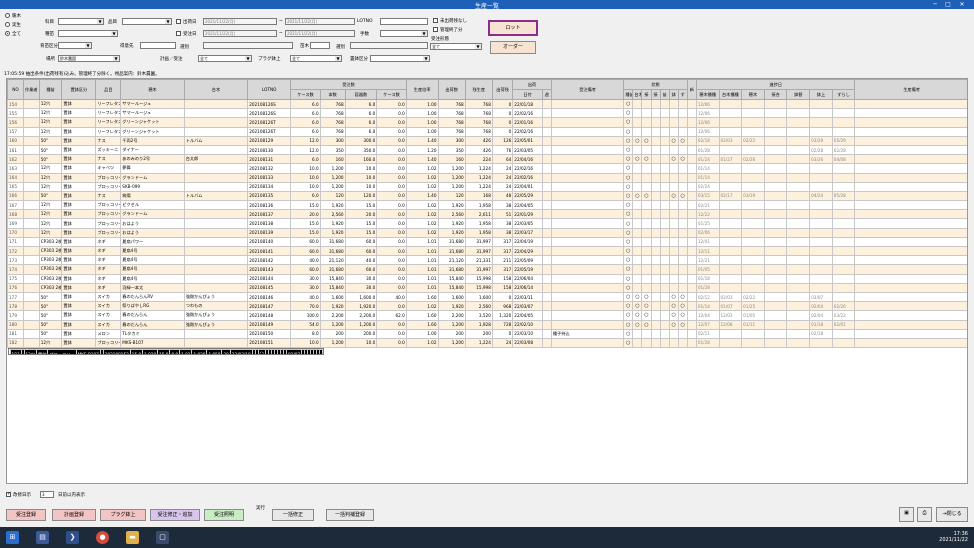 Image resolution: width=974 pixels, height=548 pixels. What do you see at coordinates (404, 33) in the screenshot?
I see `stock-select: ▼` at bounding box center [404, 33].